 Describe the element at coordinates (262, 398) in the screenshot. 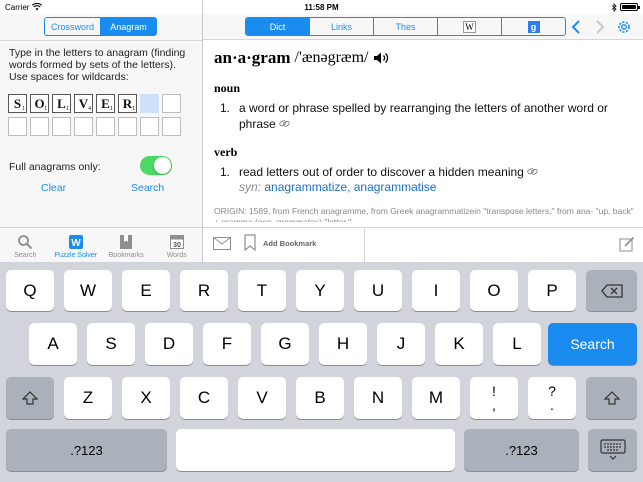

I see `key-v: V` at that location.